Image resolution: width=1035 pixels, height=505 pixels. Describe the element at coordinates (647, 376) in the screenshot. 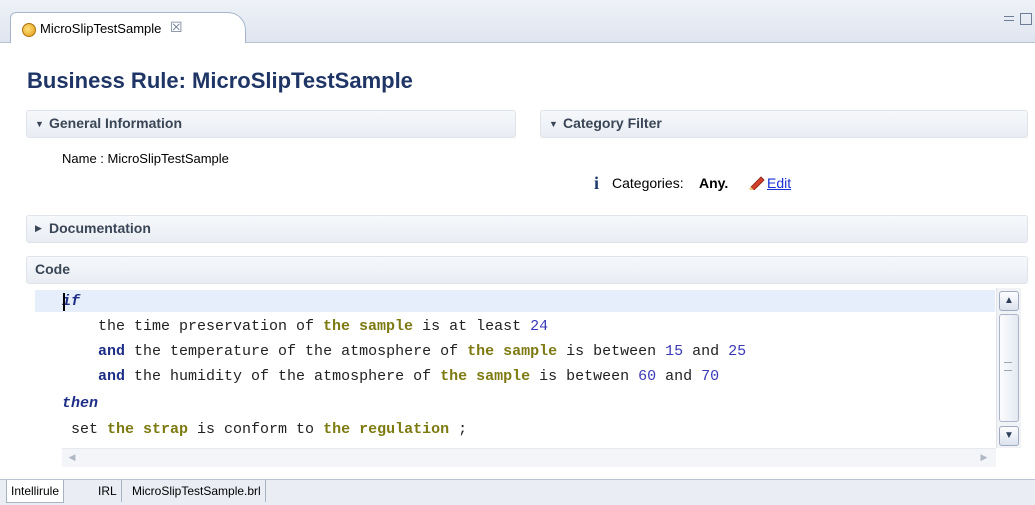

I see `code-token: 60` at that location.